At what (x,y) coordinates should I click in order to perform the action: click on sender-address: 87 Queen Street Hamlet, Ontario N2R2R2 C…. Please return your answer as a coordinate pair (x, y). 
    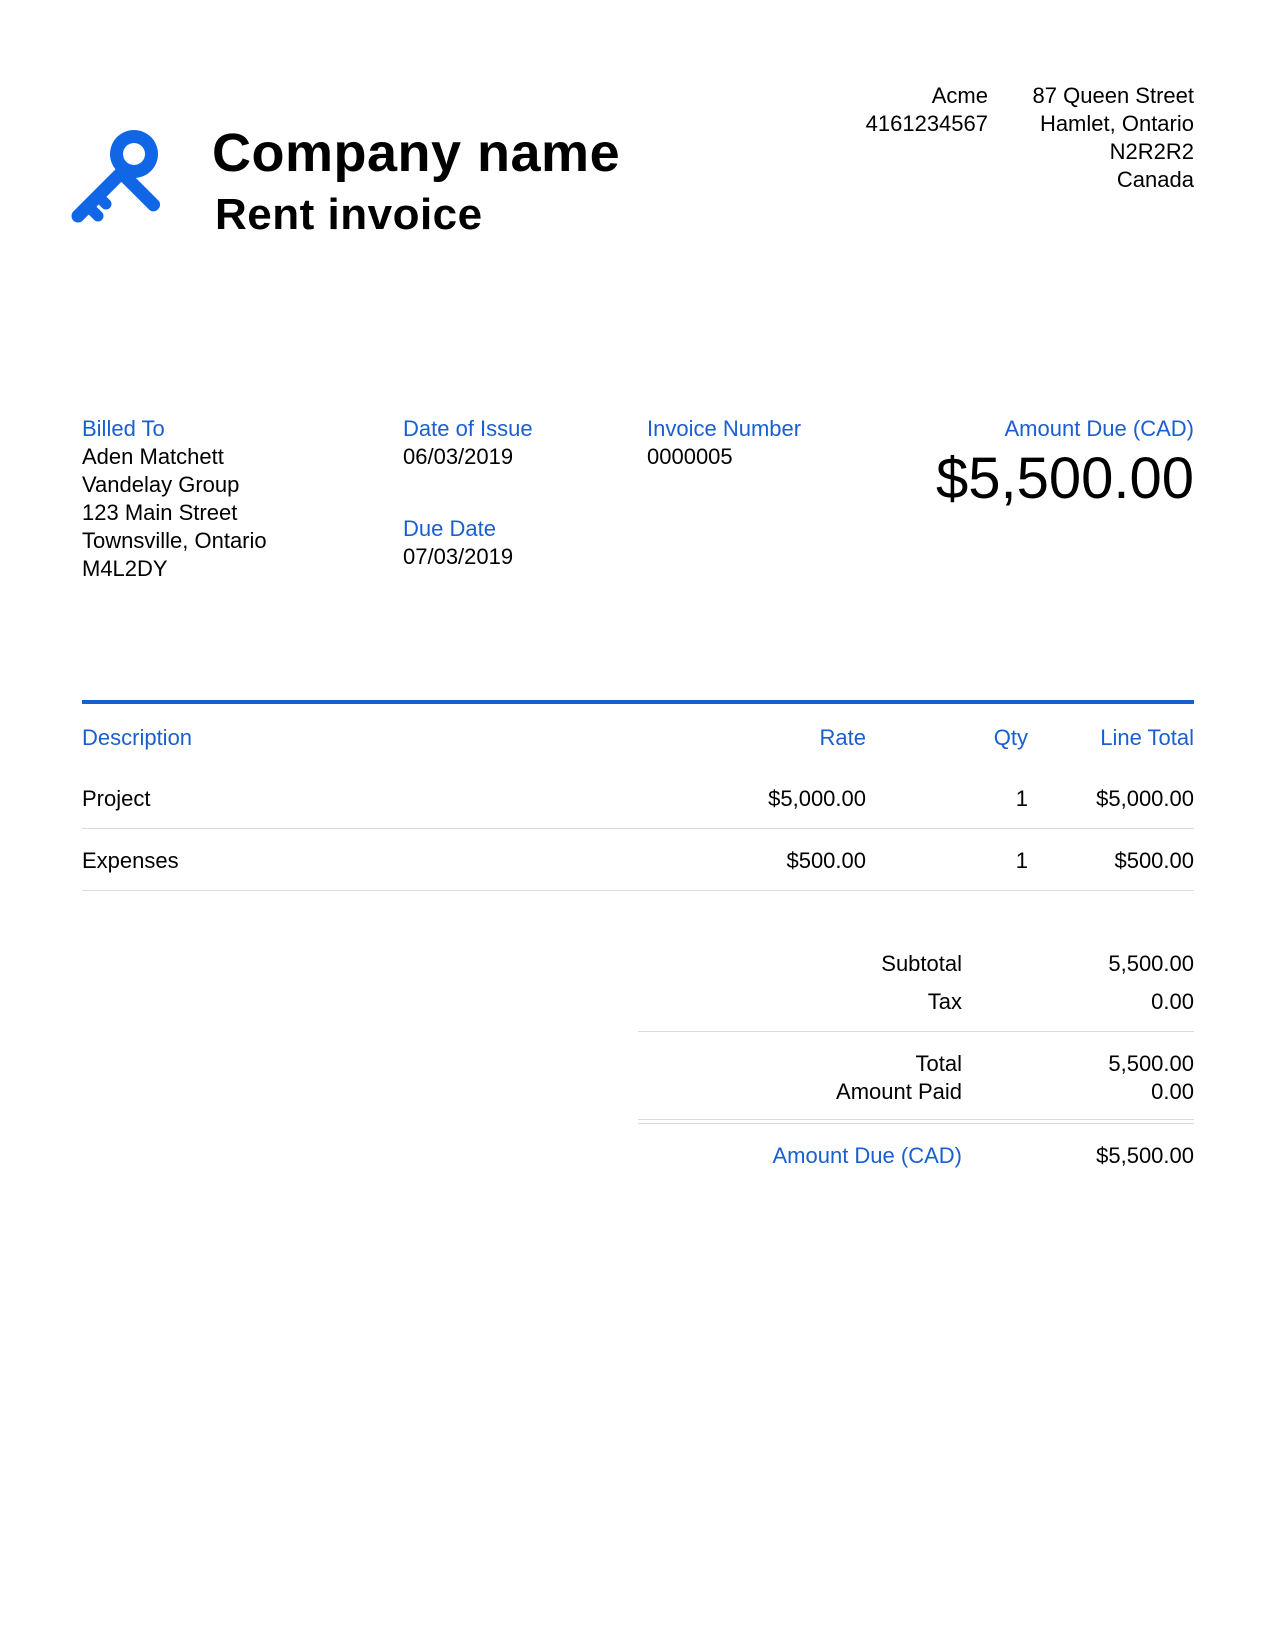
    Looking at the image, I should click on (1097, 138).